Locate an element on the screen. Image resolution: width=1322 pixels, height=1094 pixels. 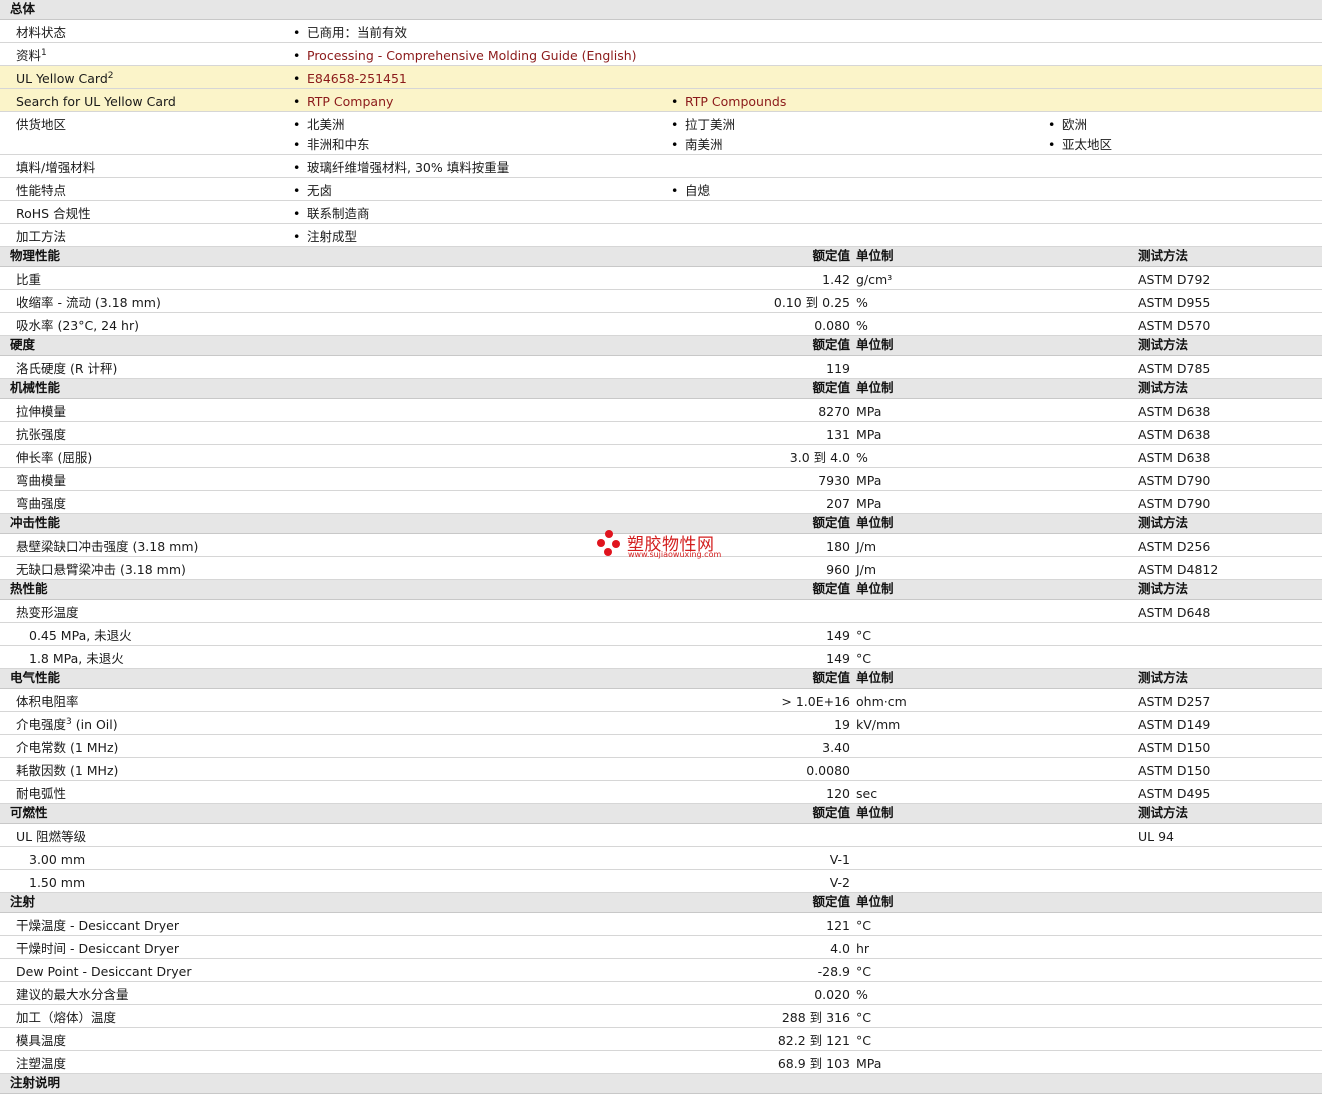
row-value: 82.2 到 121 is located at coordinates (813, 1040).